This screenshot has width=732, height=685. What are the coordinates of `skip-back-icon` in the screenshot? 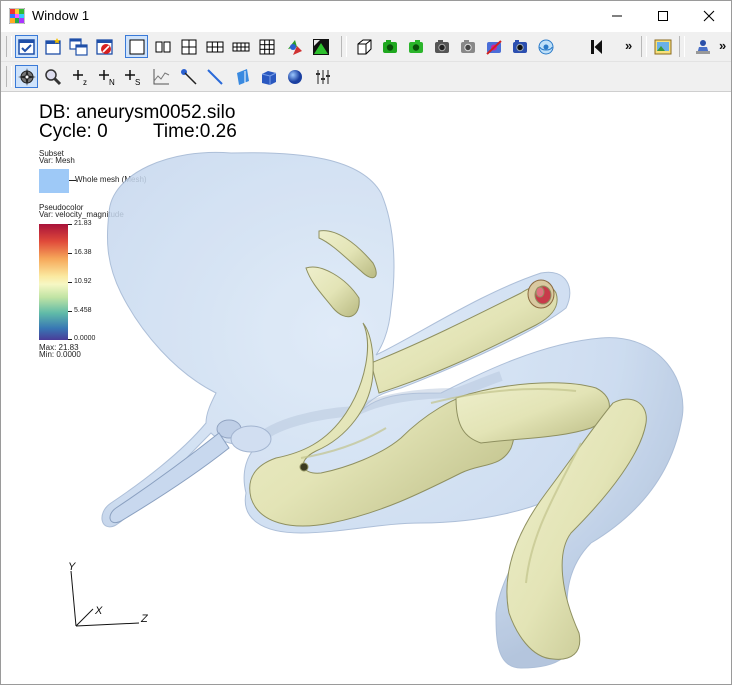 It's located at (596, 46).